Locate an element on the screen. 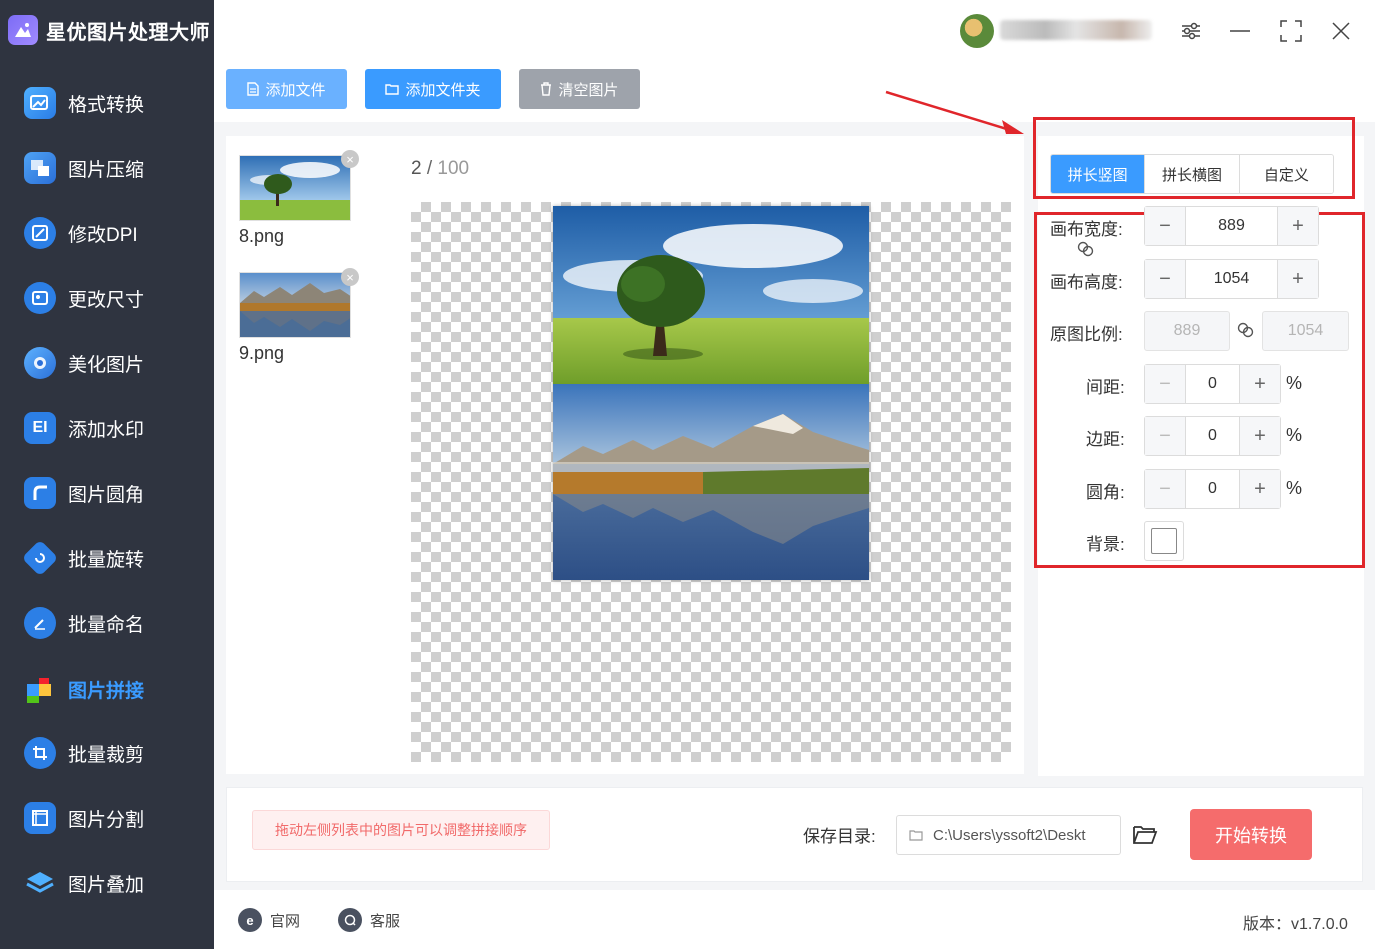 The width and height of the screenshot is (1375, 949). trash-icon is located at coordinates (546, 89).